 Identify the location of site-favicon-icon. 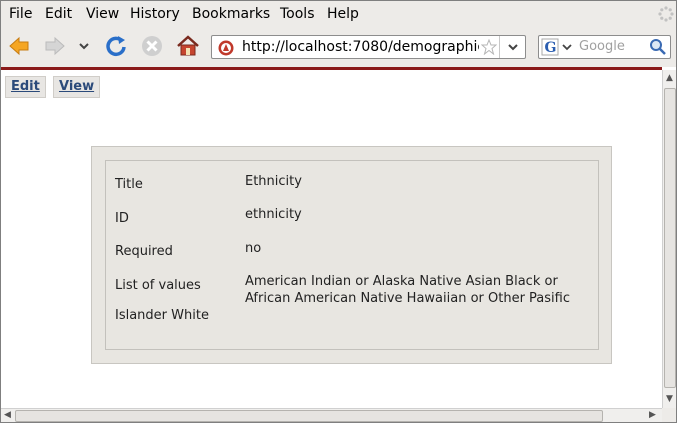
(226, 48).